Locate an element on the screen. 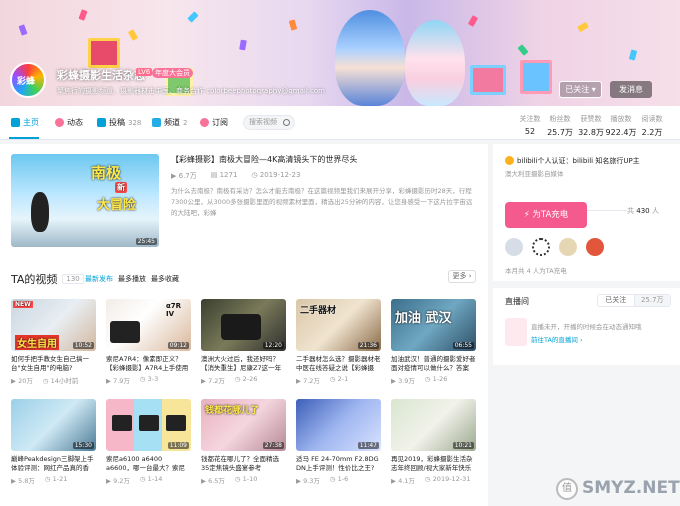 The width and height of the screenshot is (680, 506). video-meta: ▶ 3.9万 ◷ 1-26 is located at coordinates (433, 380).